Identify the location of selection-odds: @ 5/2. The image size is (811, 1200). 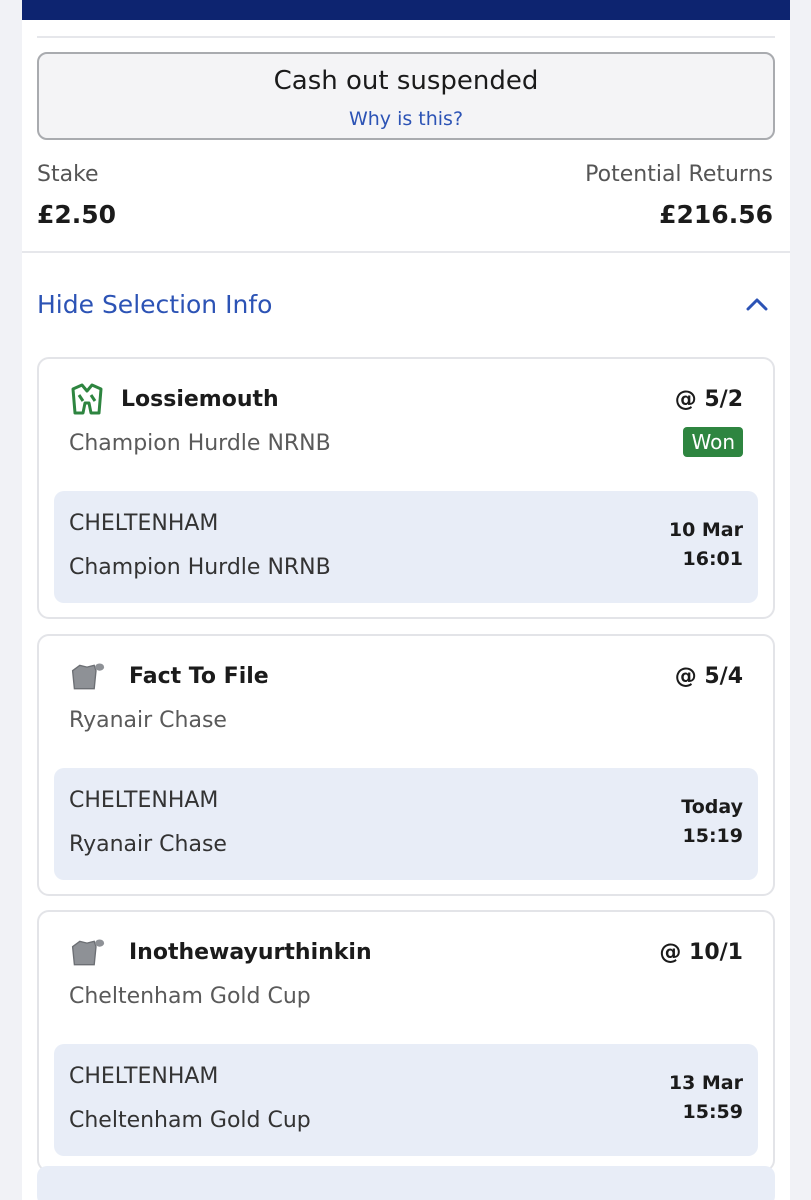
(708, 399).